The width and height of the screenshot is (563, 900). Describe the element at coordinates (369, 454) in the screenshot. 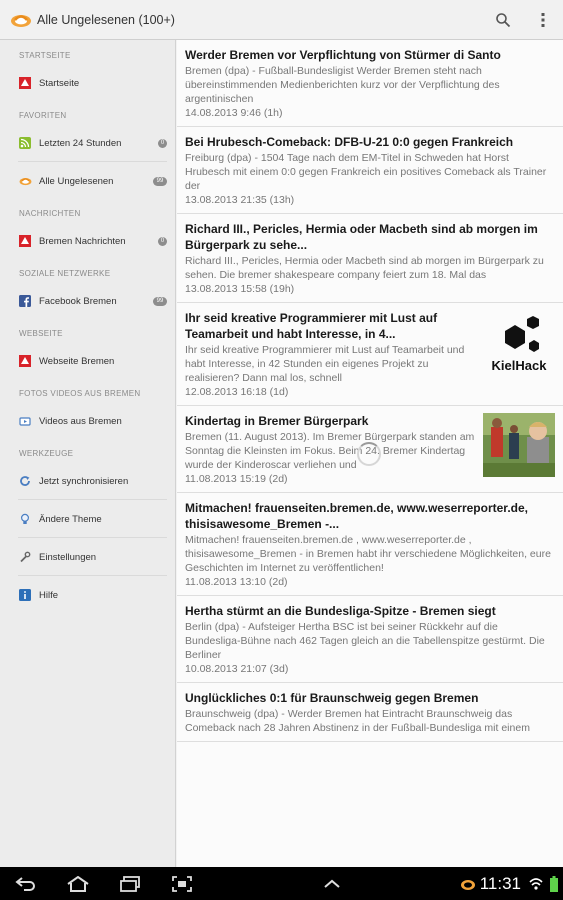

I see `loading-spinner` at that location.